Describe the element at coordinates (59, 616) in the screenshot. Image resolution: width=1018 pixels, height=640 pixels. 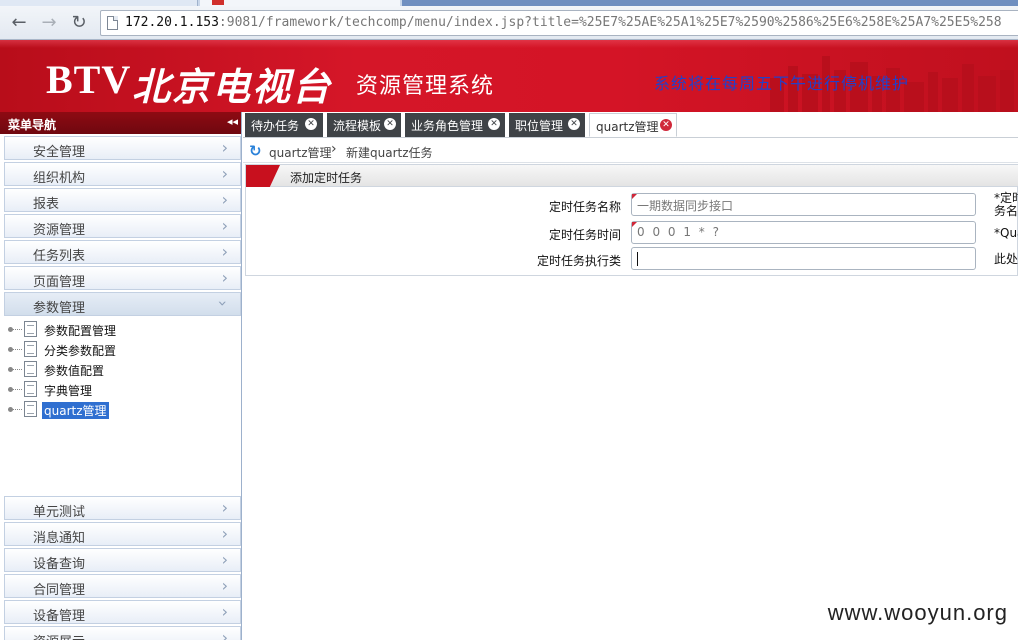
I see `menu-group-label: 设备管理` at that location.